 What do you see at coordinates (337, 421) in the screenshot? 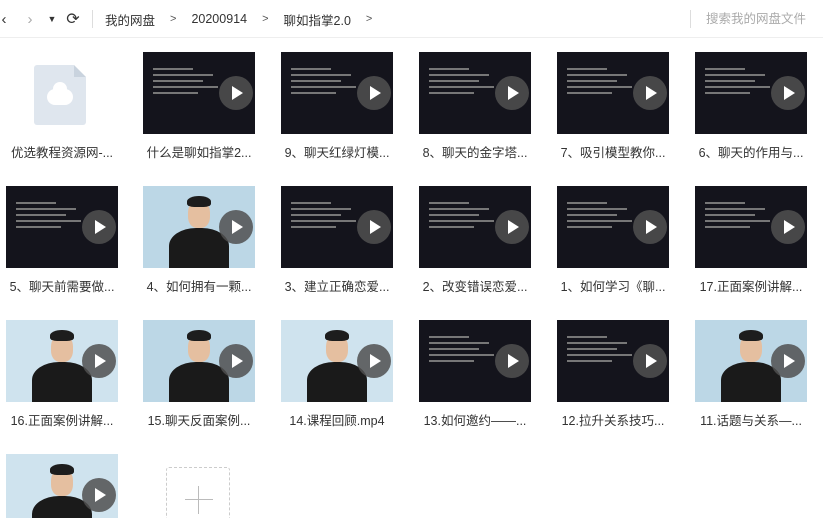
I see `file-name: 14.课程回顾.mp4` at bounding box center [337, 421].